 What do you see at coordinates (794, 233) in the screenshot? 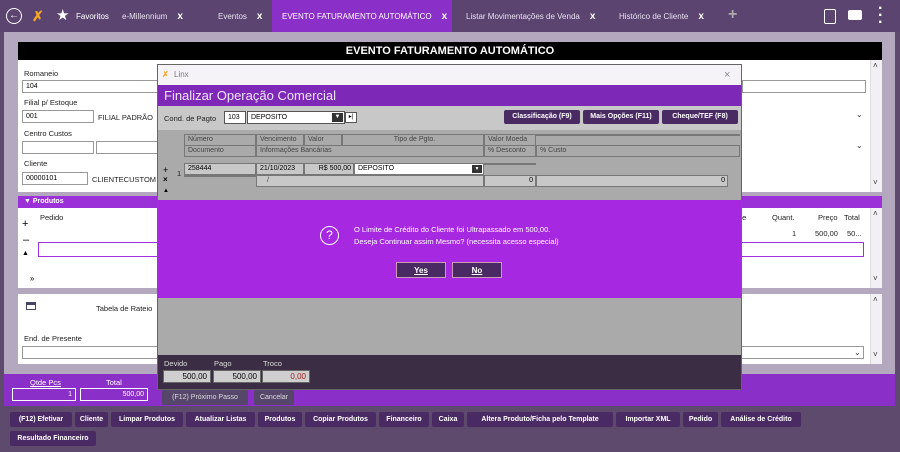
I see `row-quant: 1` at bounding box center [794, 233].